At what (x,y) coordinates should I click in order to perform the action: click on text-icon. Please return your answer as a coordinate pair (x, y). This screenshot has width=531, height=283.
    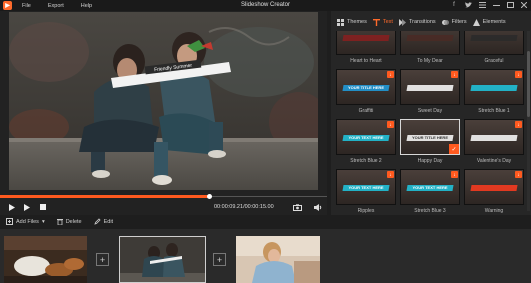
    Looking at the image, I should click on (376, 22).